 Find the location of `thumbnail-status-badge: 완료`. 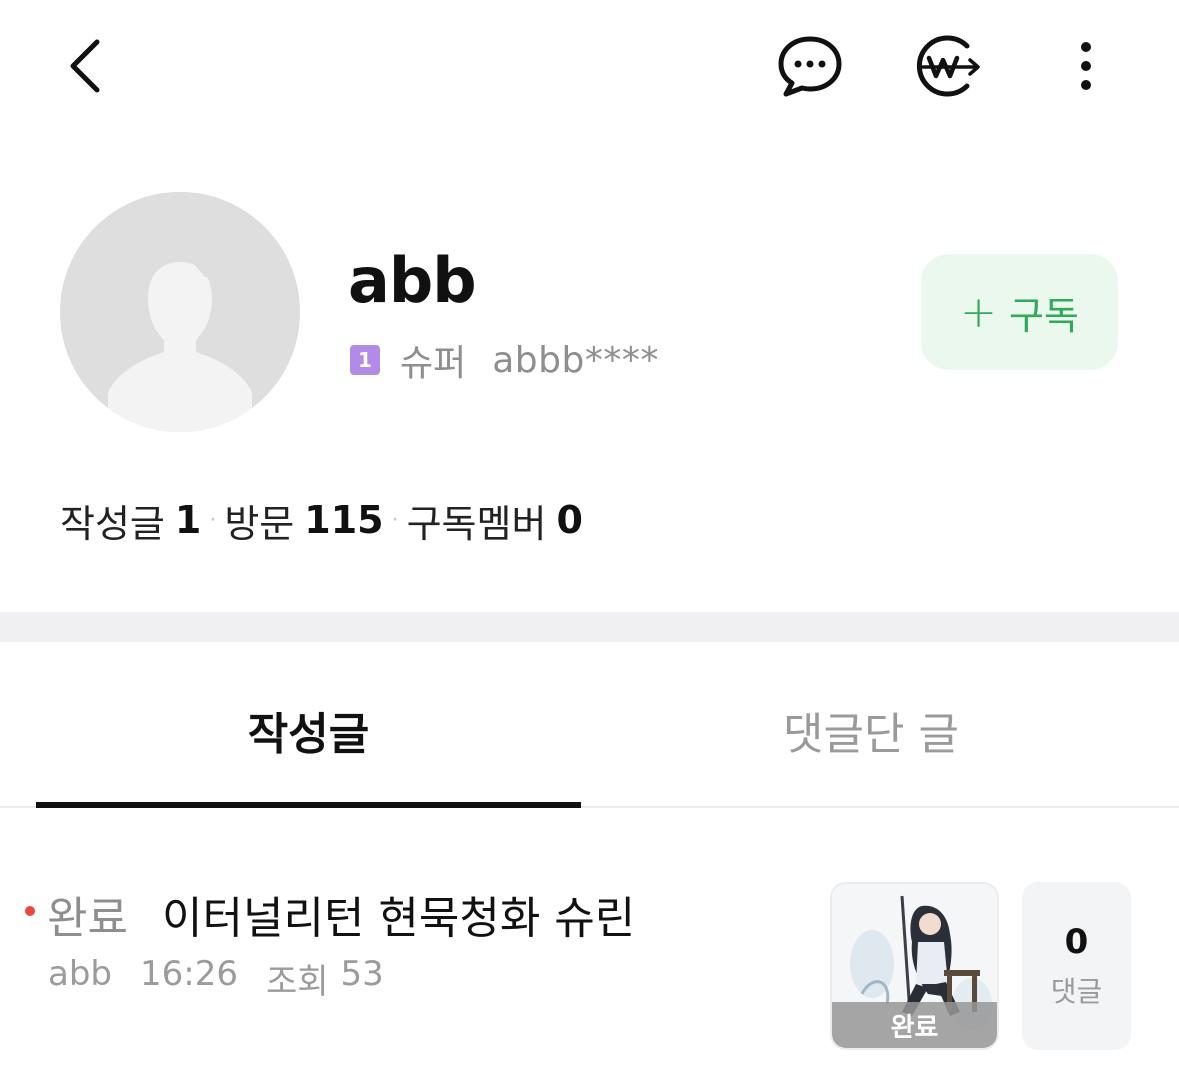

thumbnail-status-badge: 완료 is located at coordinates (914, 1025).